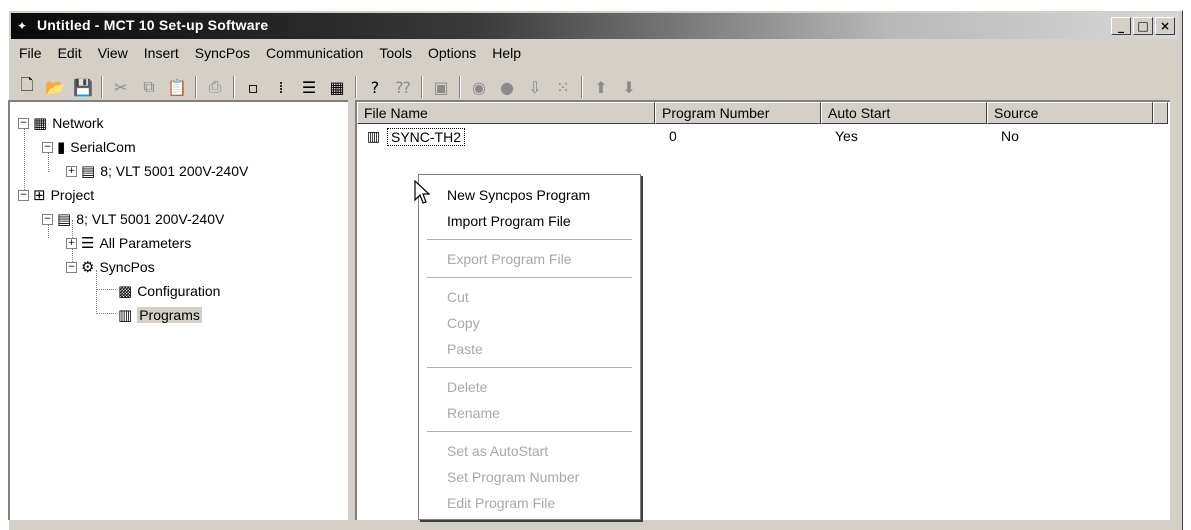 The image size is (1191, 530). Describe the element at coordinates (1070, 113) in the screenshot. I see `column-header-source: Source` at that location.